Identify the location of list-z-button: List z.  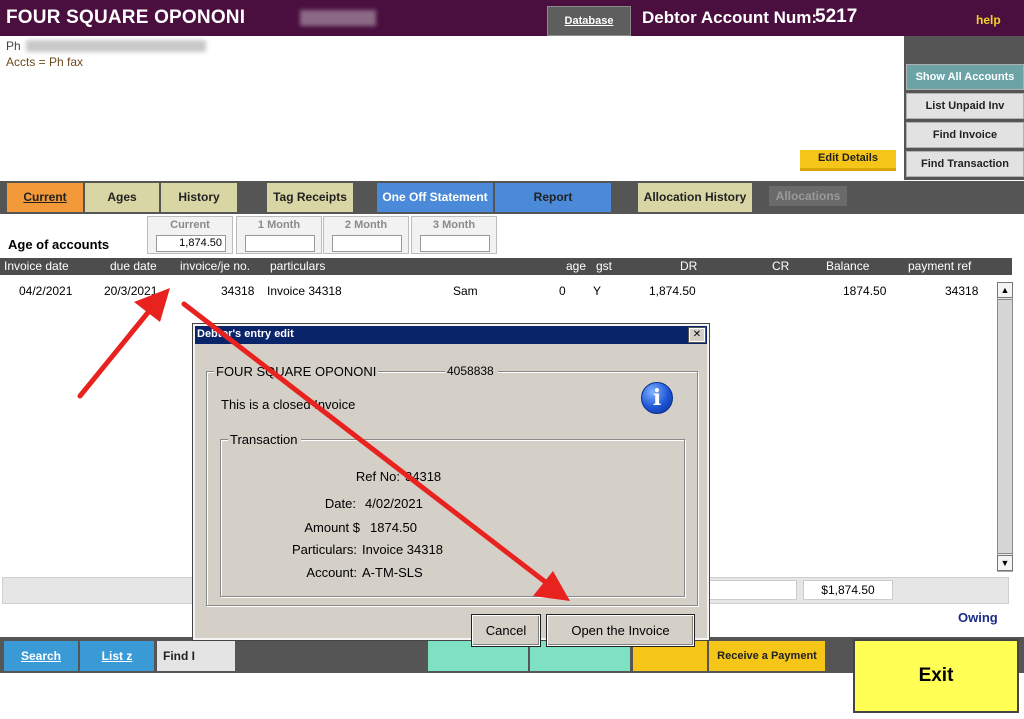
(117, 656).